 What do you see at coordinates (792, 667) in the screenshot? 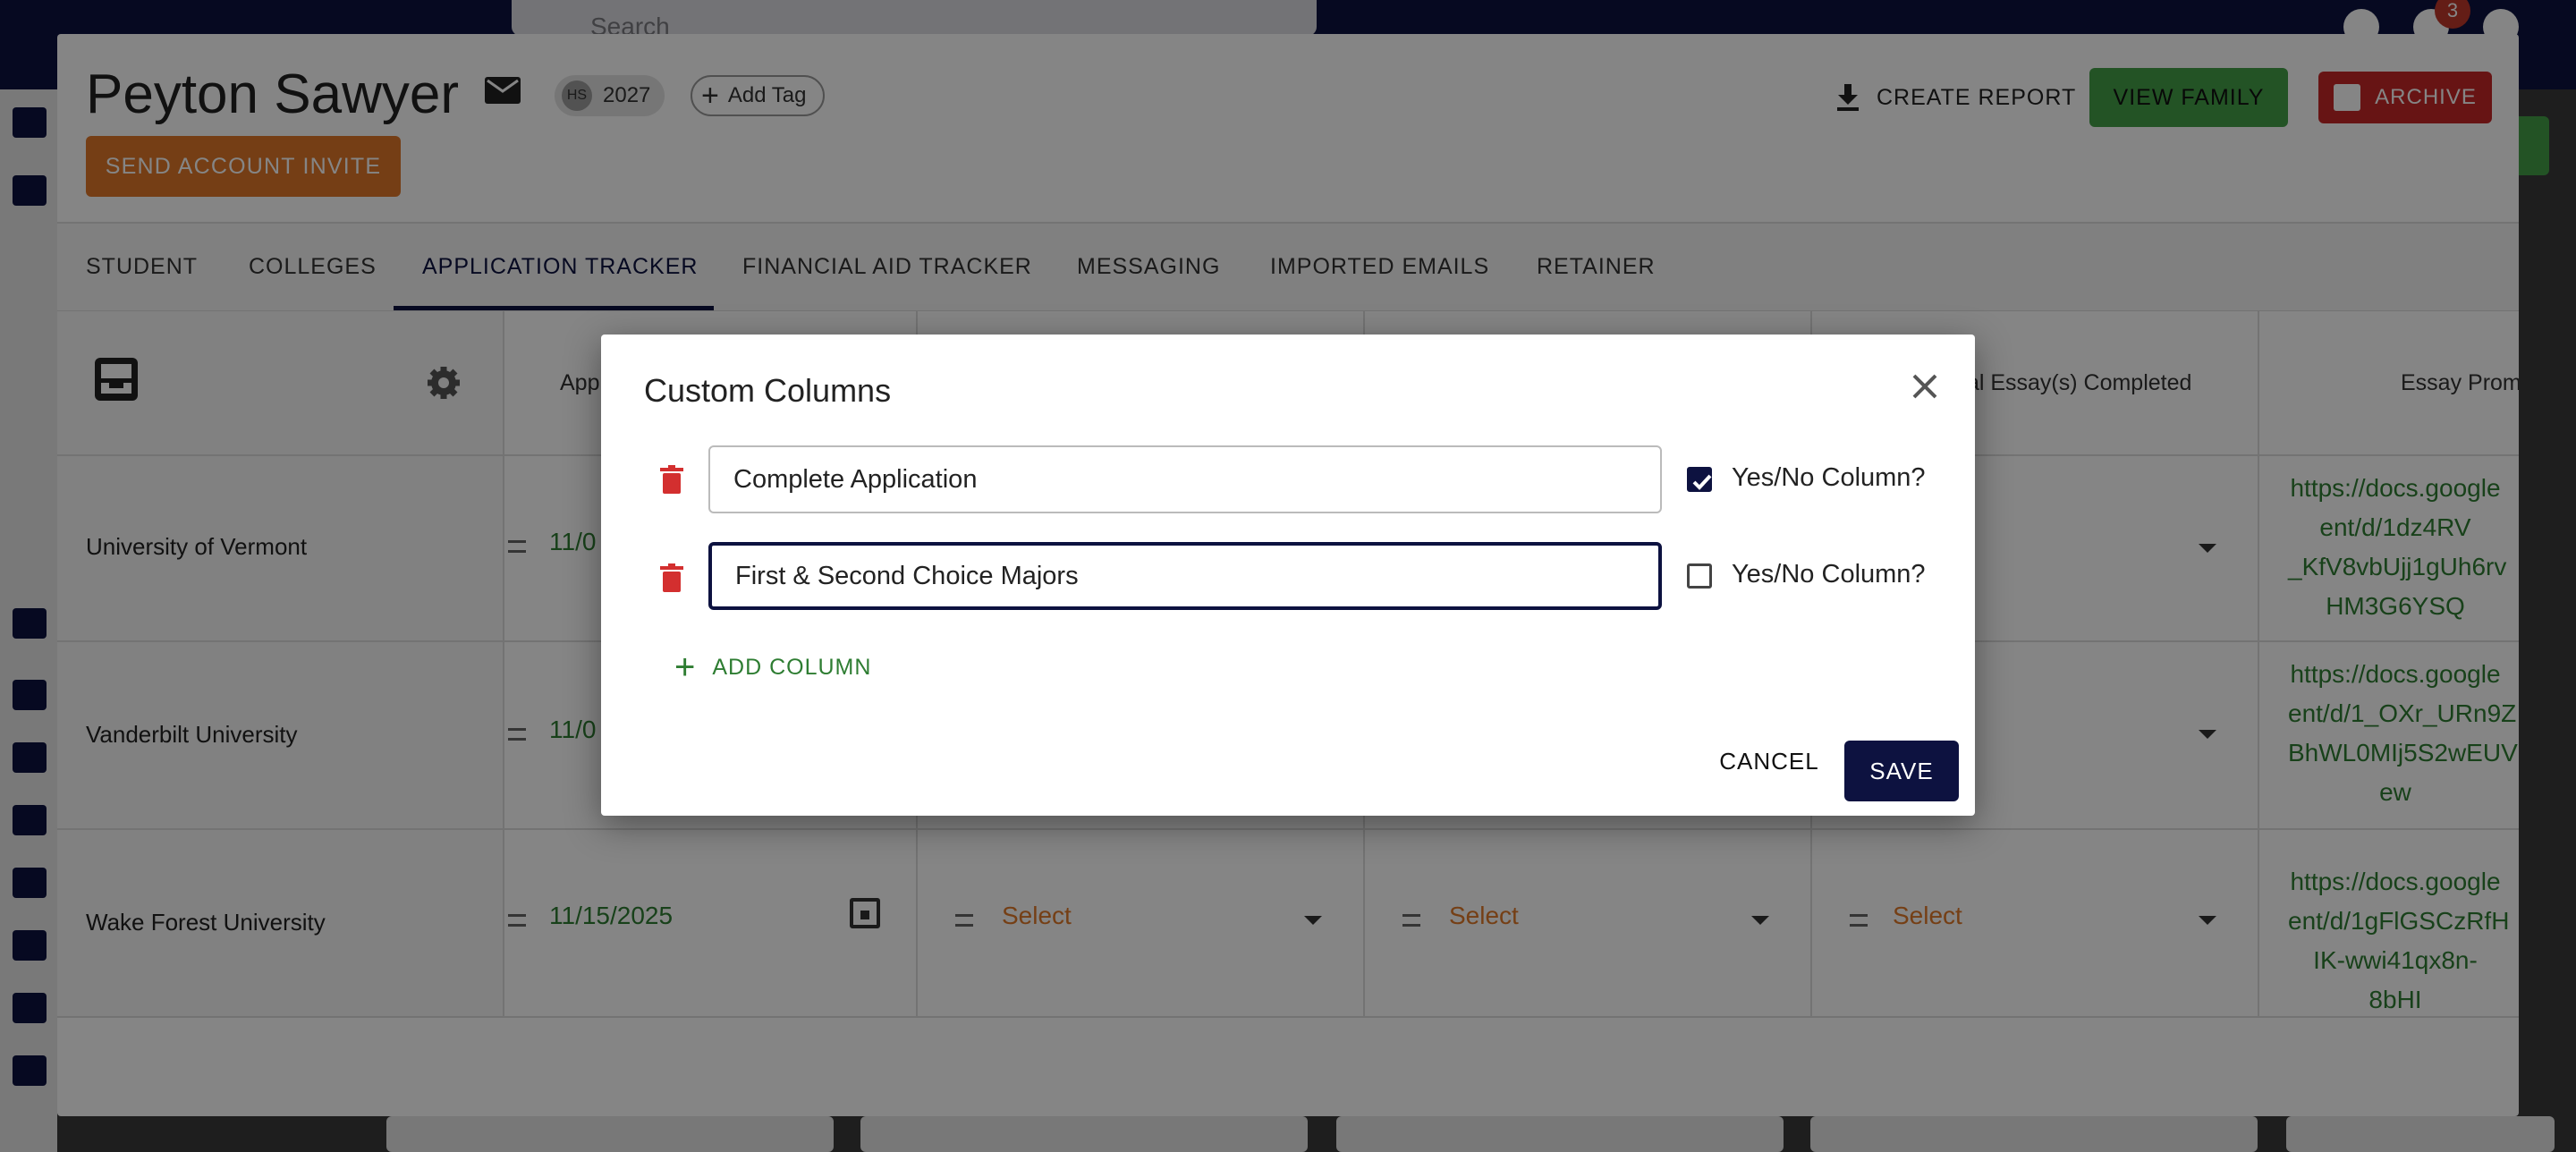
I see `add-column-label: ADD COLUMN` at bounding box center [792, 667].